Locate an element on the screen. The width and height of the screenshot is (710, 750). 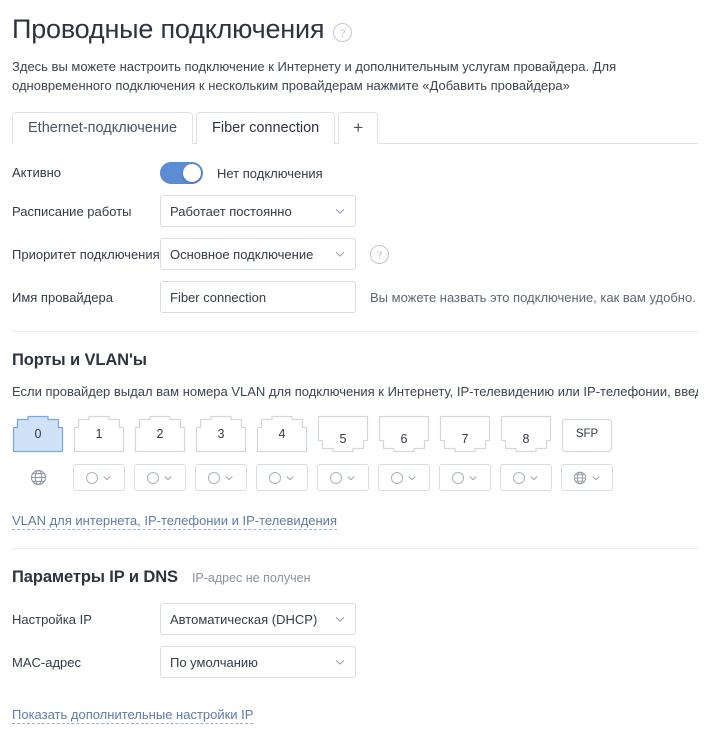
add-tab-button: + is located at coordinates (358, 128).